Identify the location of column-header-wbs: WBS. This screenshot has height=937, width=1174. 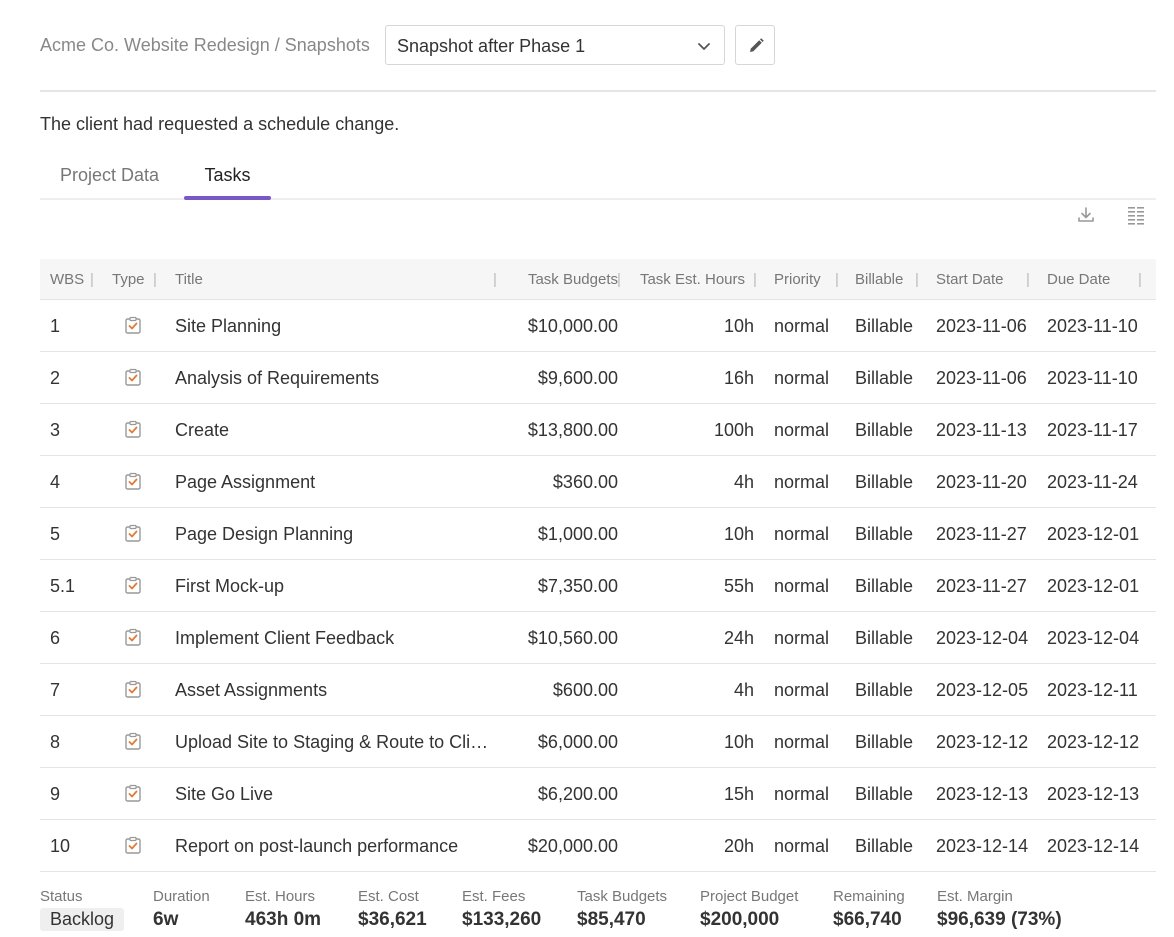
(67, 279).